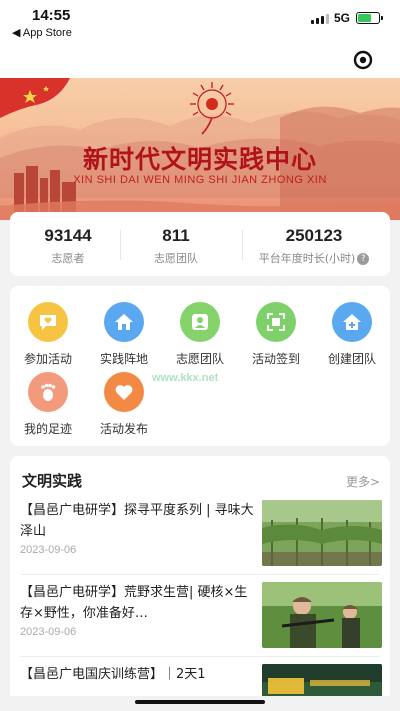 This screenshot has height=711, width=400. What do you see at coordinates (200, 322) in the screenshot?
I see `team-icon` at bounding box center [200, 322].